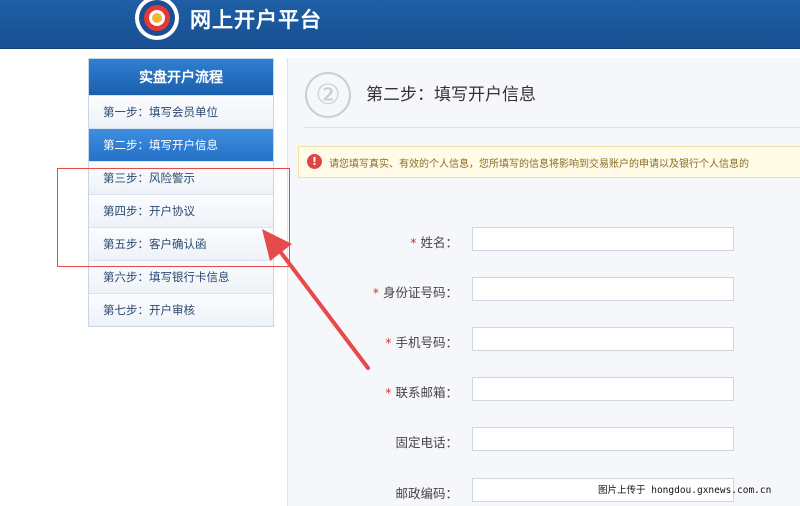  Describe the element at coordinates (181, 77) in the screenshot. I see `sidebar-title: 实盘开户流程` at that location.